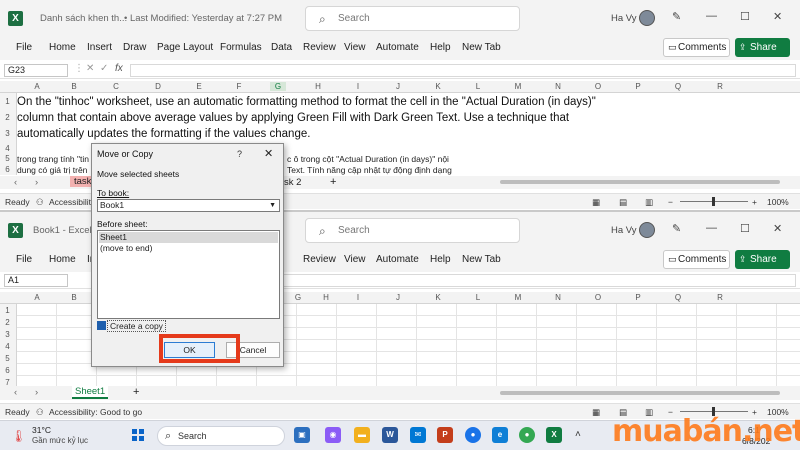 The height and width of the screenshot is (450, 800). I want to click on horizontal-scrollbar, so click(640, 182).